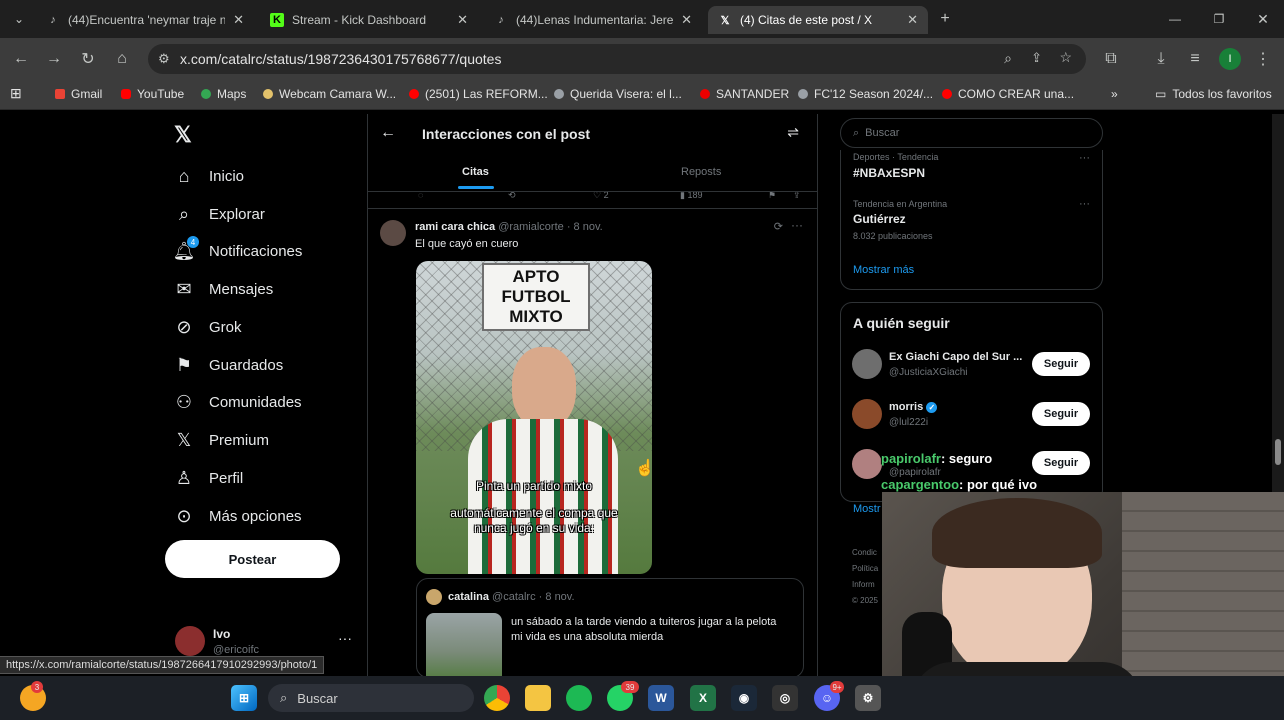  I want to click on nav-premium: 𝕏 Premium, so click(221, 440).